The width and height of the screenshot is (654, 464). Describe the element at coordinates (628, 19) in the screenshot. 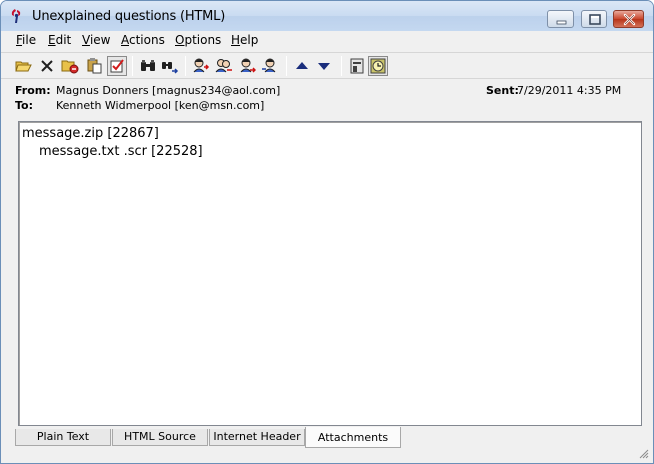

I see `close-button` at that location.